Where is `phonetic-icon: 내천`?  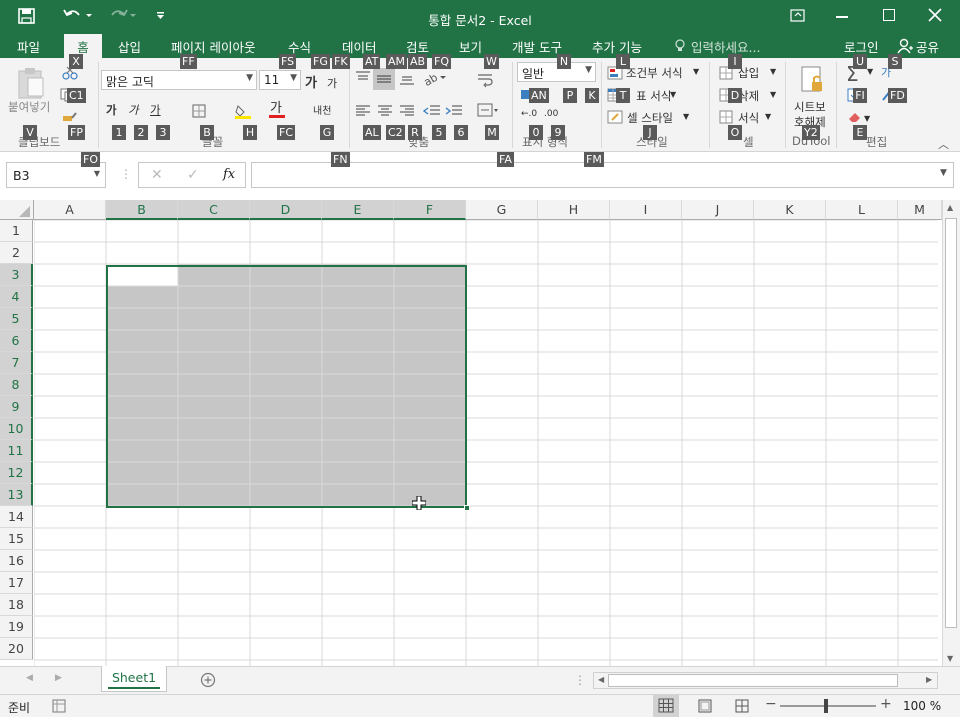 phonetic-icon: 내천 is located at coordinates (322, 109).